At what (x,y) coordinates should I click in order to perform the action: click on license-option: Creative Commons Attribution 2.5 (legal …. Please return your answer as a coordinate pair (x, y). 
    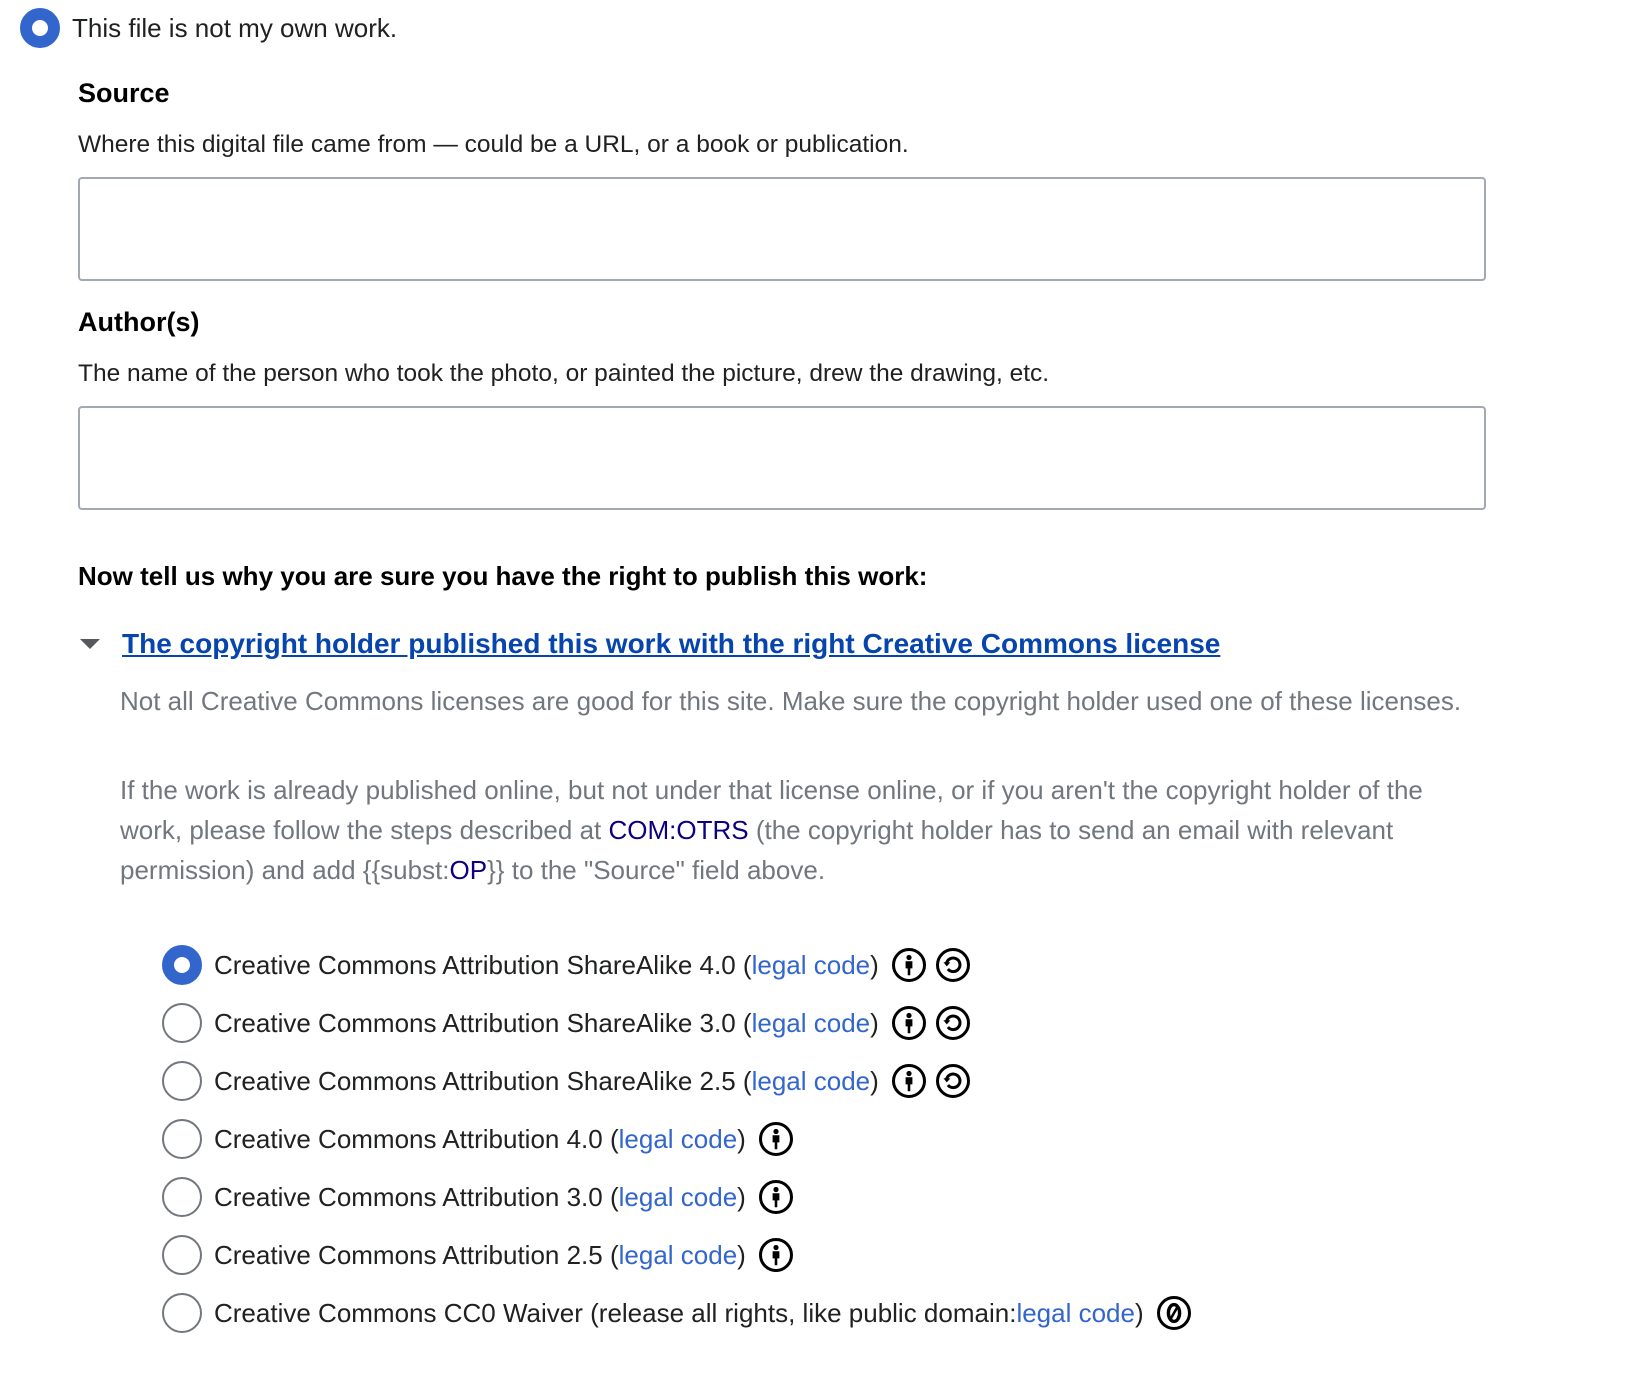
    Looking at the image, I should click on (862, 1255).